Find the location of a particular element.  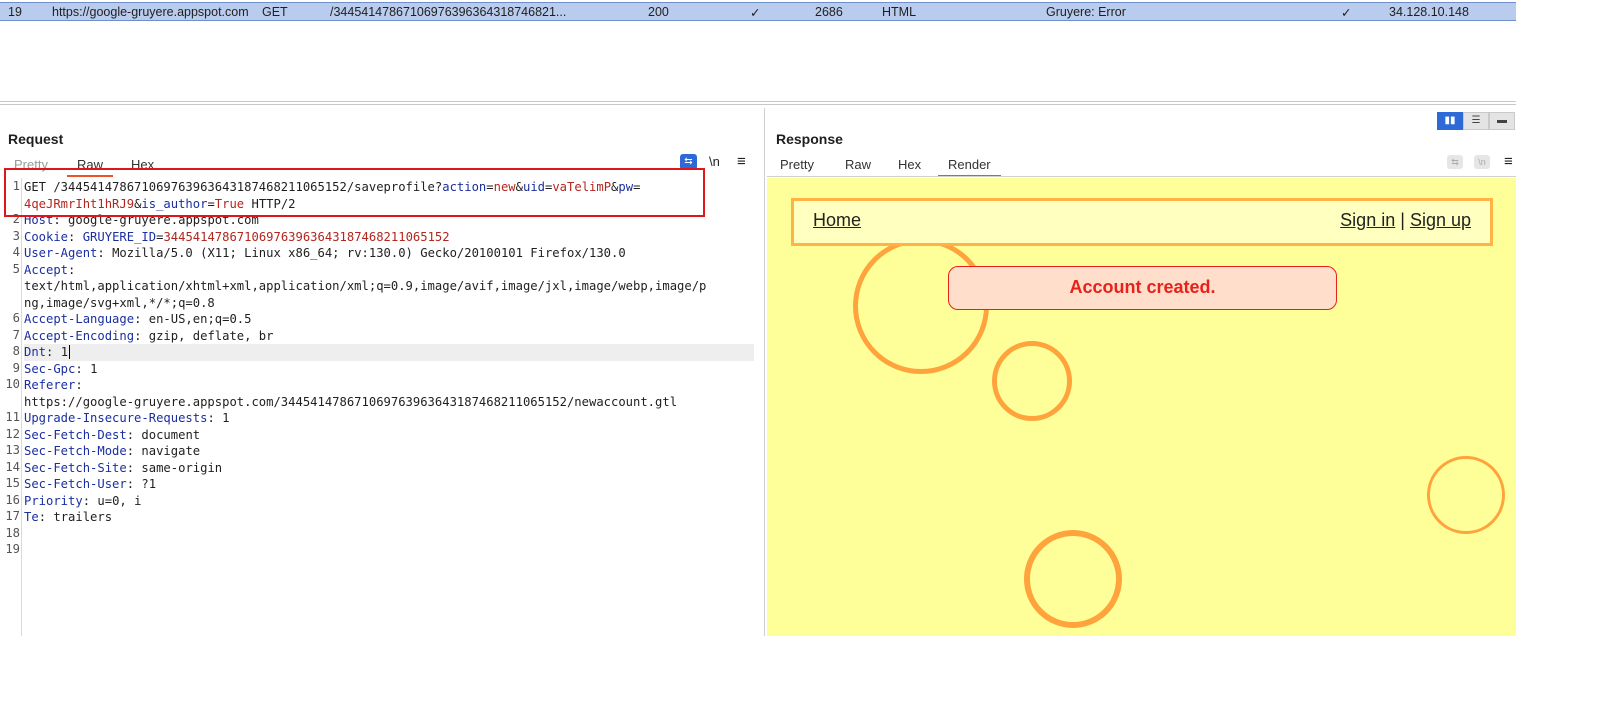

header-sec-gpc: Sec-Gpc: 1 is located at coordinates (61, 368).